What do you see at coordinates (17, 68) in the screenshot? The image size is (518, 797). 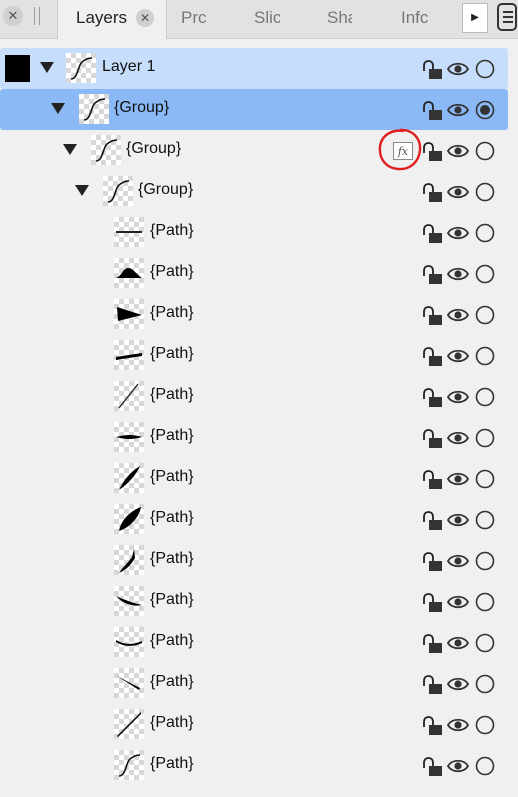 I see `layer-color-swatch` at bounding box center [17, 68].